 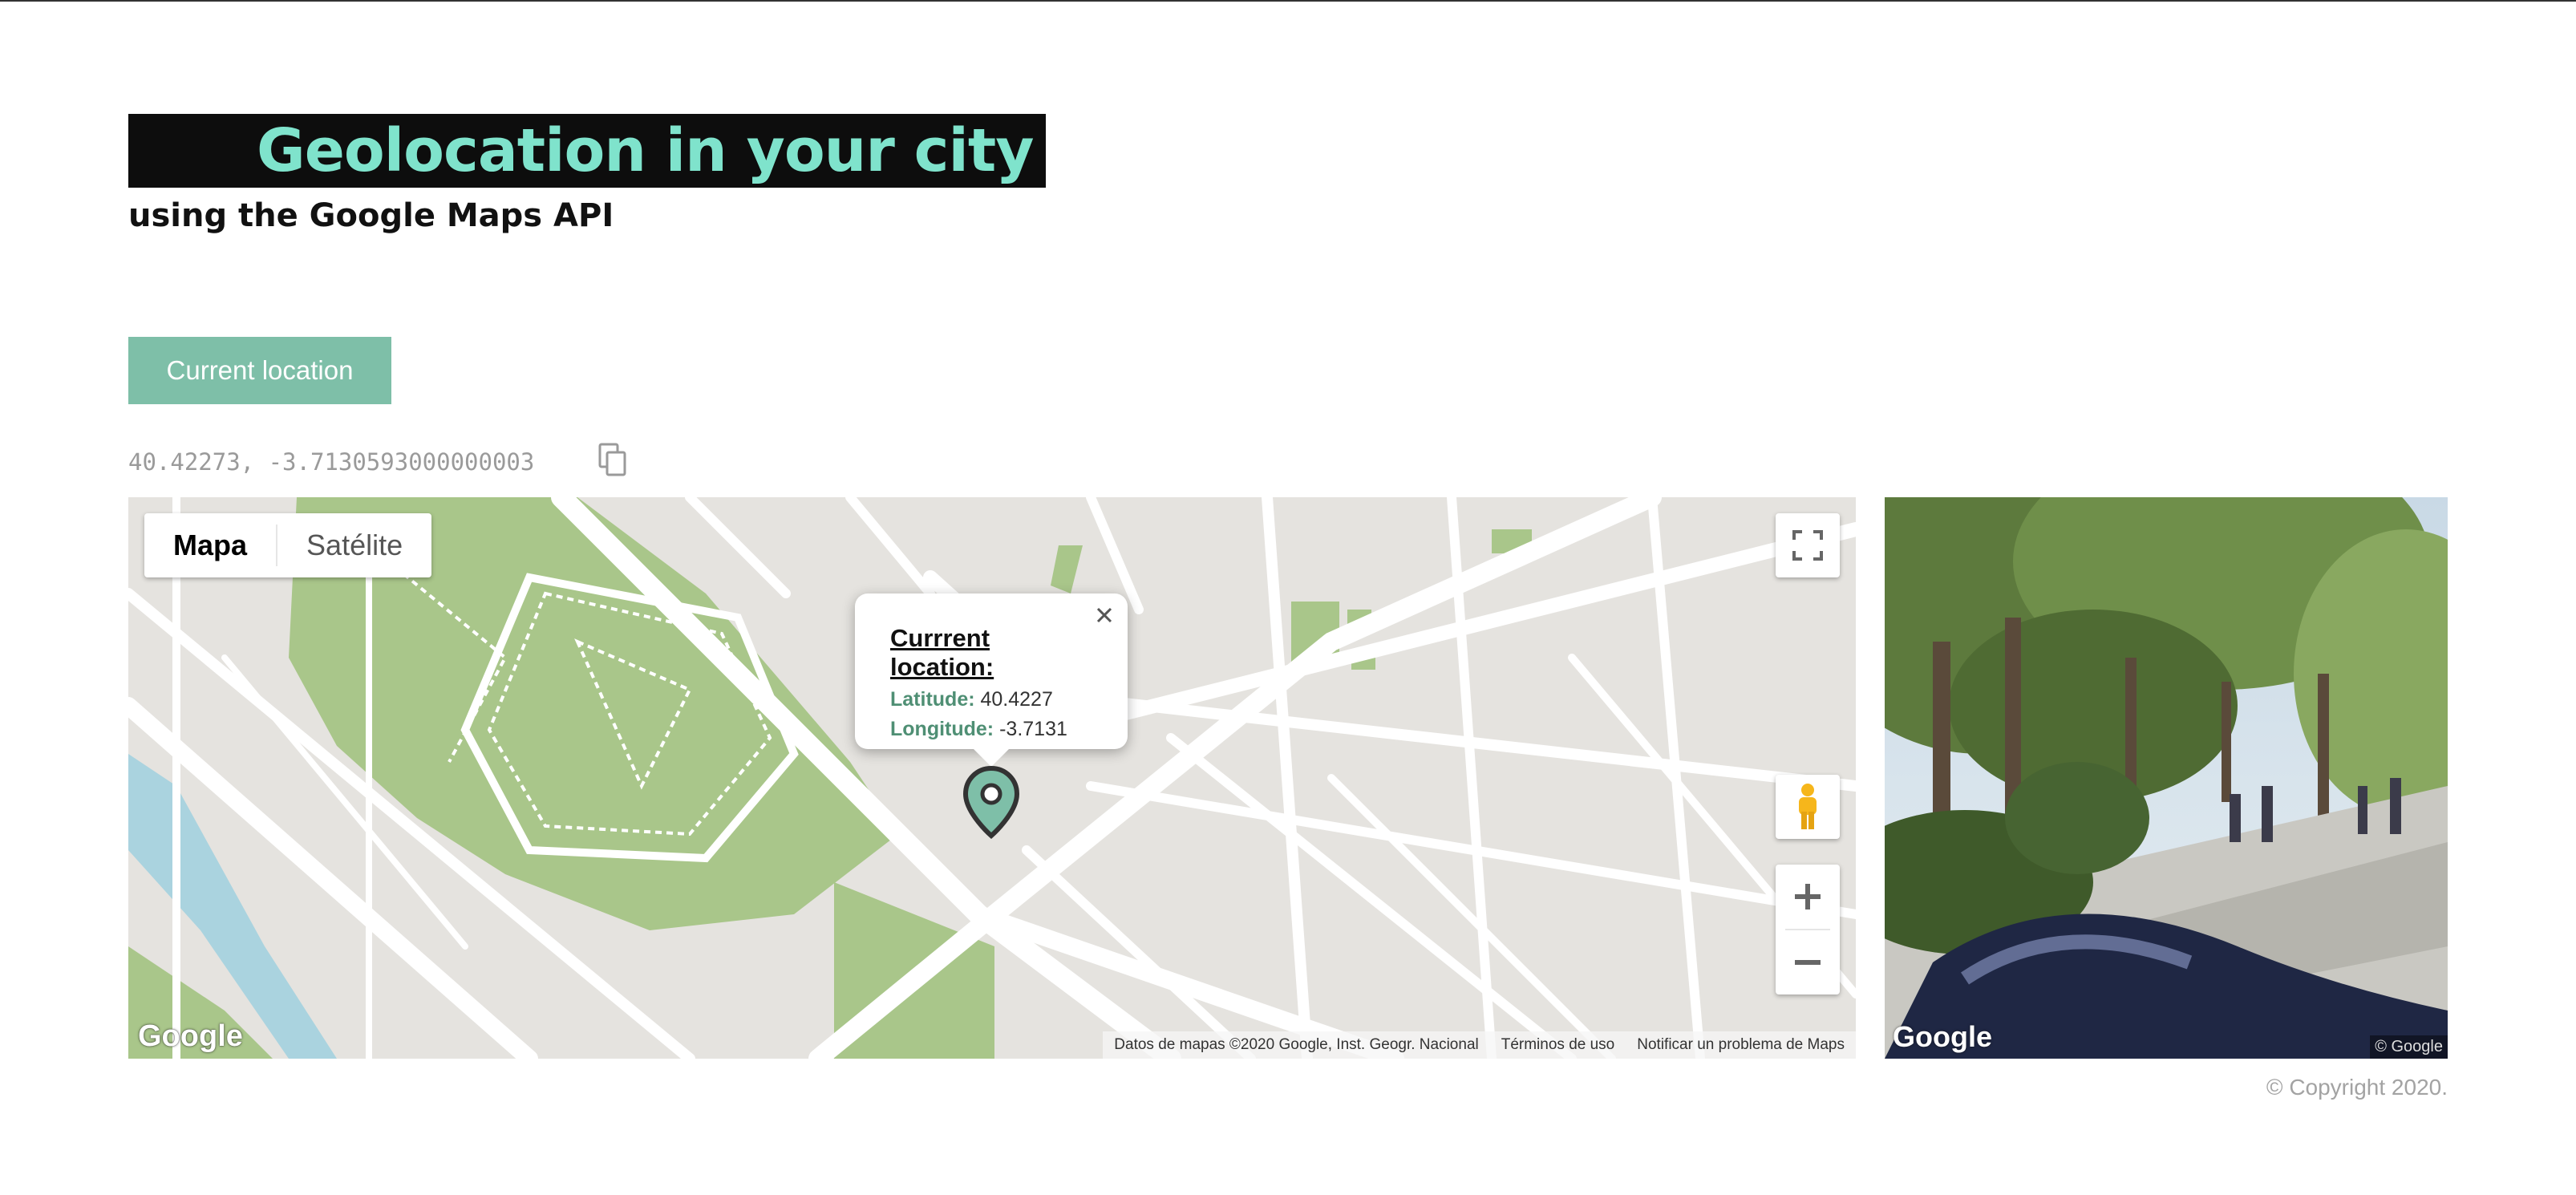 I want to click on street-view-panorama: Google © Google, so click(x=2166, y=778).